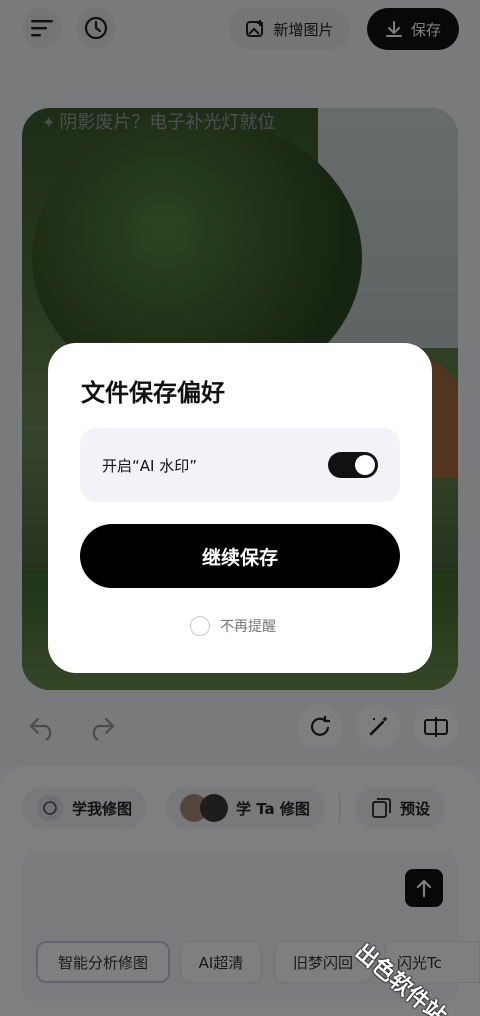  I want to click on no-remind-label: 不再提醒, so click(248, 627).